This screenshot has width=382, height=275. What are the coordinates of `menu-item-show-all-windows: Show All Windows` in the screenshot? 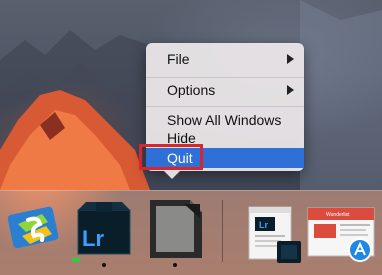 It's located at (225, 120).